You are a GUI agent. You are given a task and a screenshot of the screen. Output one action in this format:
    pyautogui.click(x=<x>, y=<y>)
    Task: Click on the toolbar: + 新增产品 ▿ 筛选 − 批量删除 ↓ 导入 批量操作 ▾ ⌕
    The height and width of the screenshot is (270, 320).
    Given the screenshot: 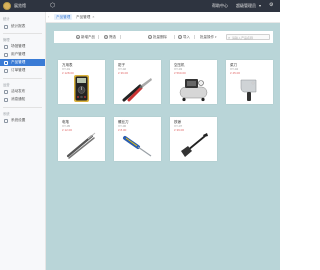 What is the action you would take?
    pyautogui.click(x=163, y=37)
    